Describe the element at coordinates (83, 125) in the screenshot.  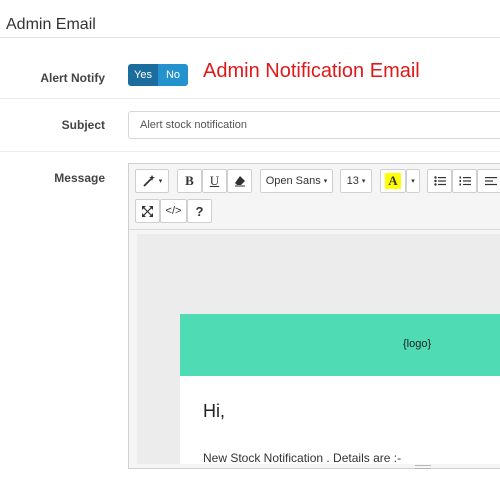
I see `subject-label: Subject` at that location.